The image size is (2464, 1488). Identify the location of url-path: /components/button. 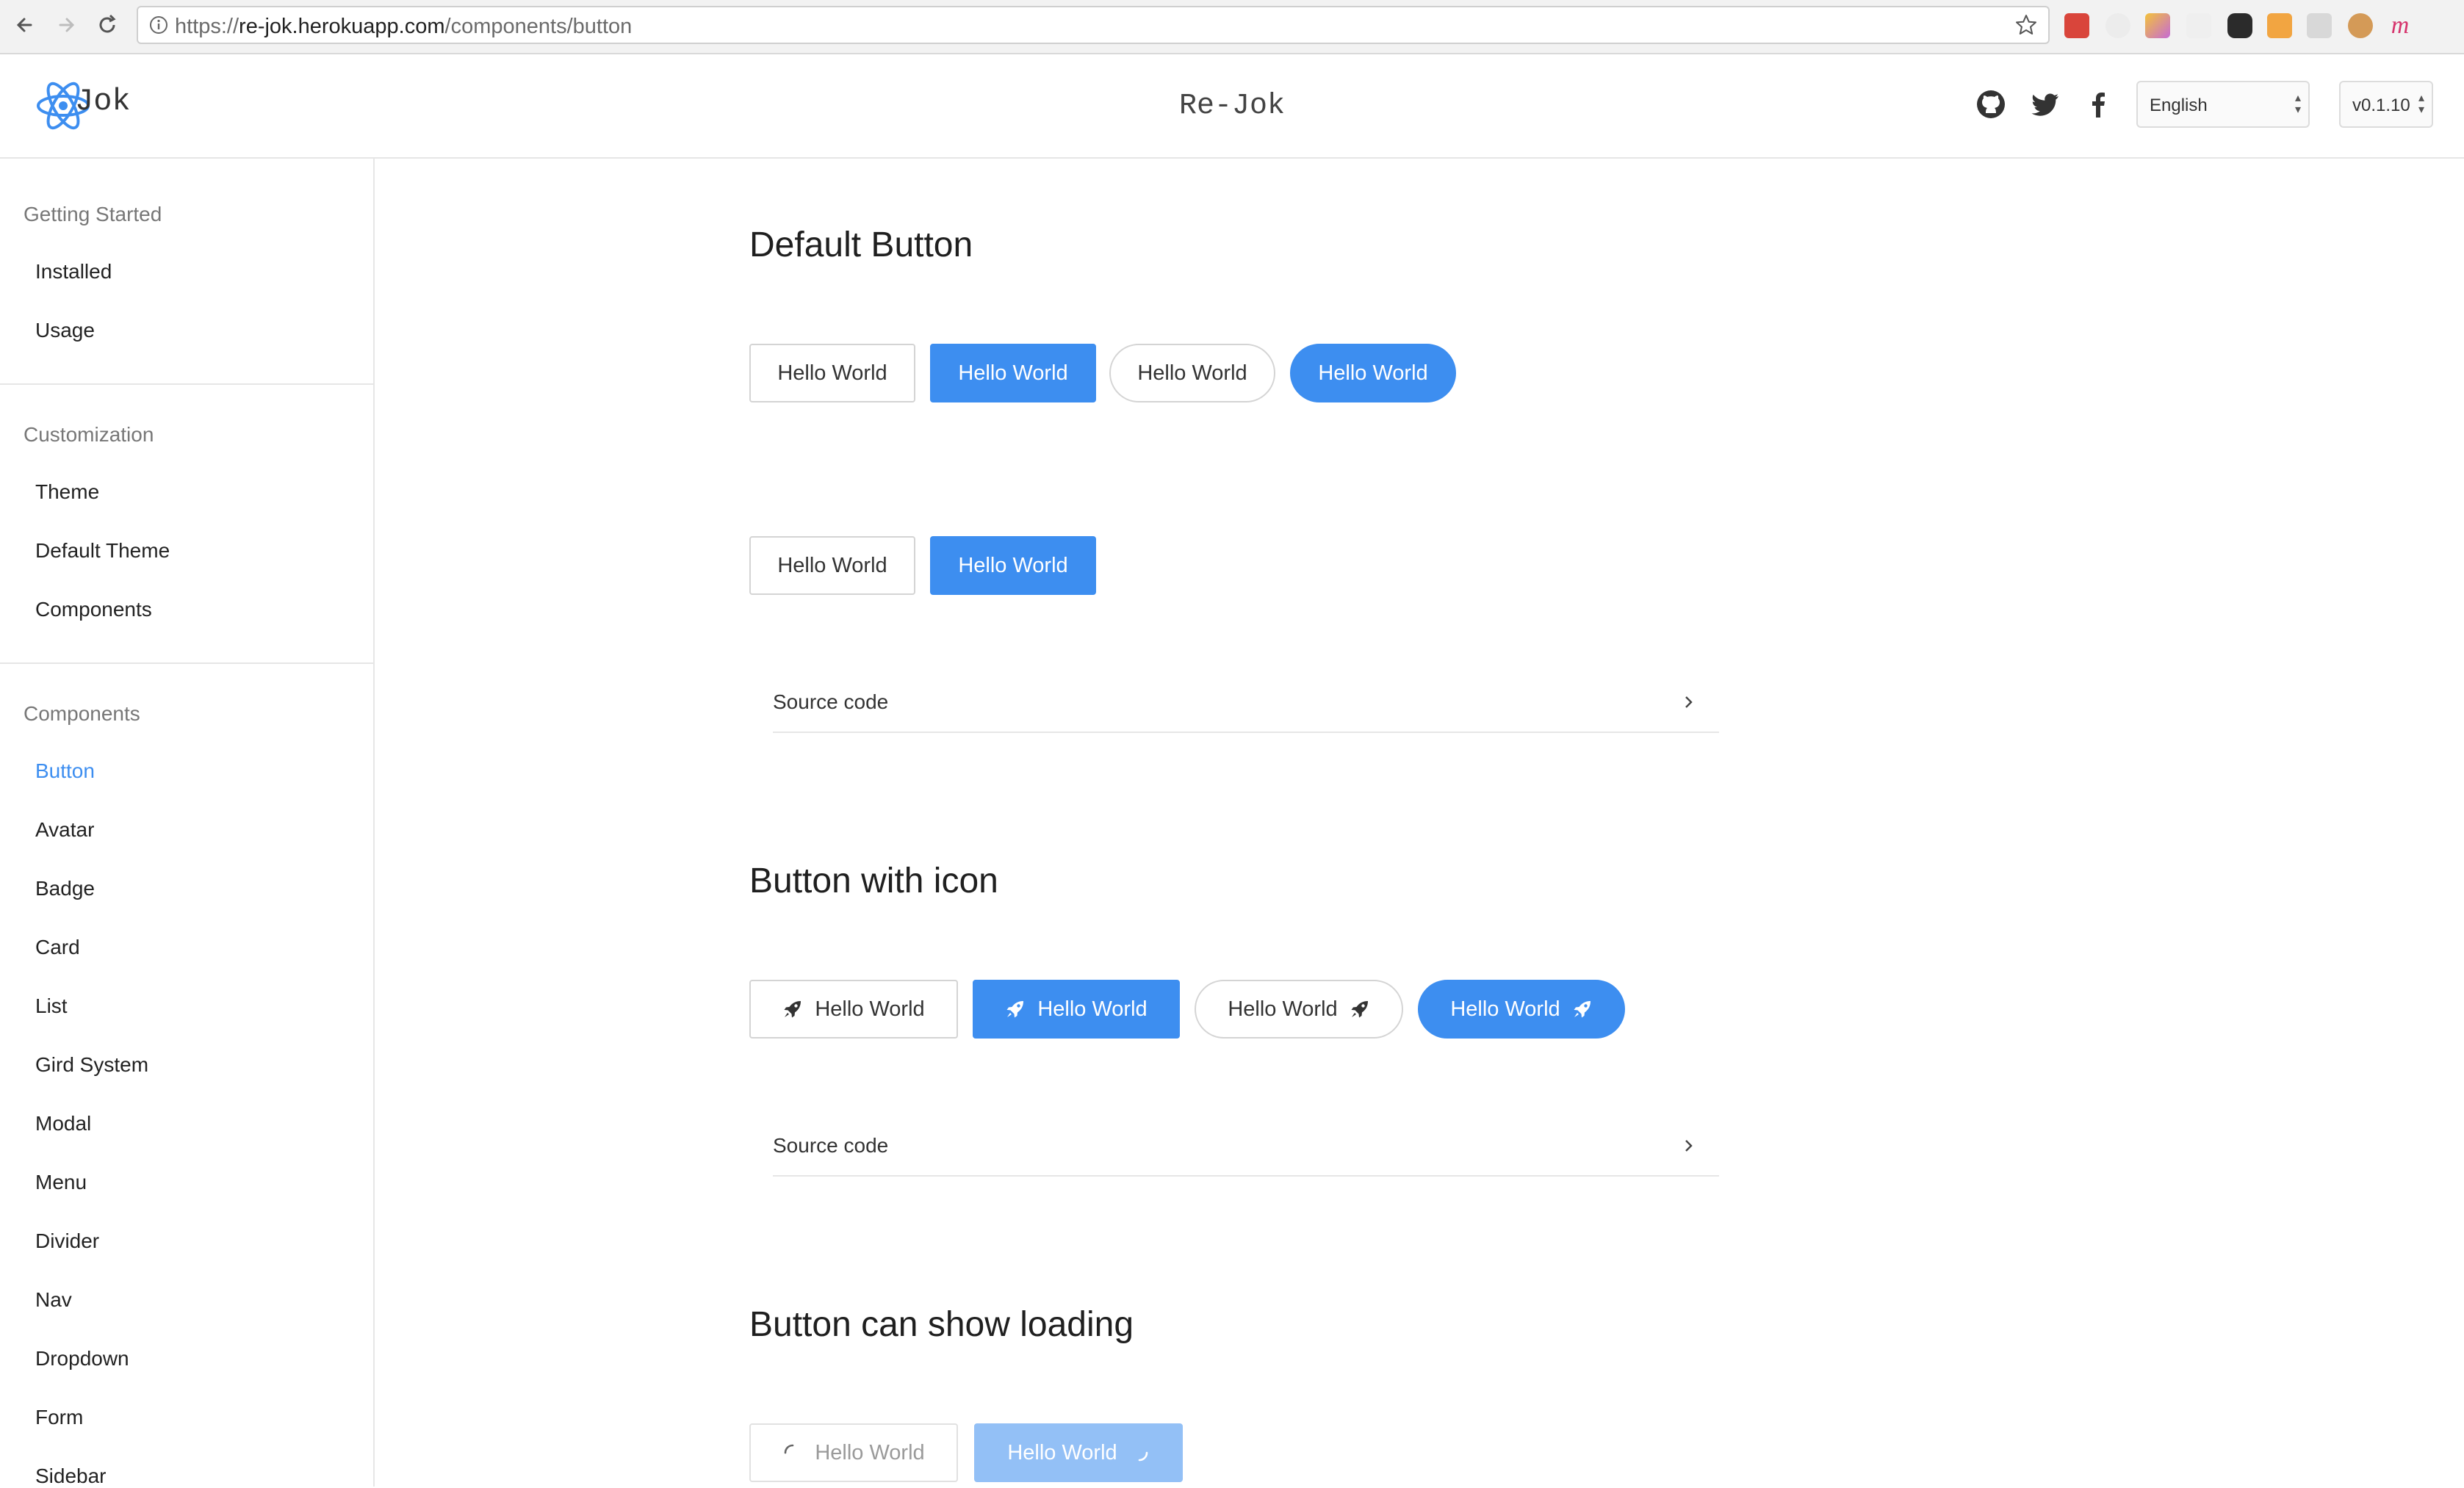
(538, 26).